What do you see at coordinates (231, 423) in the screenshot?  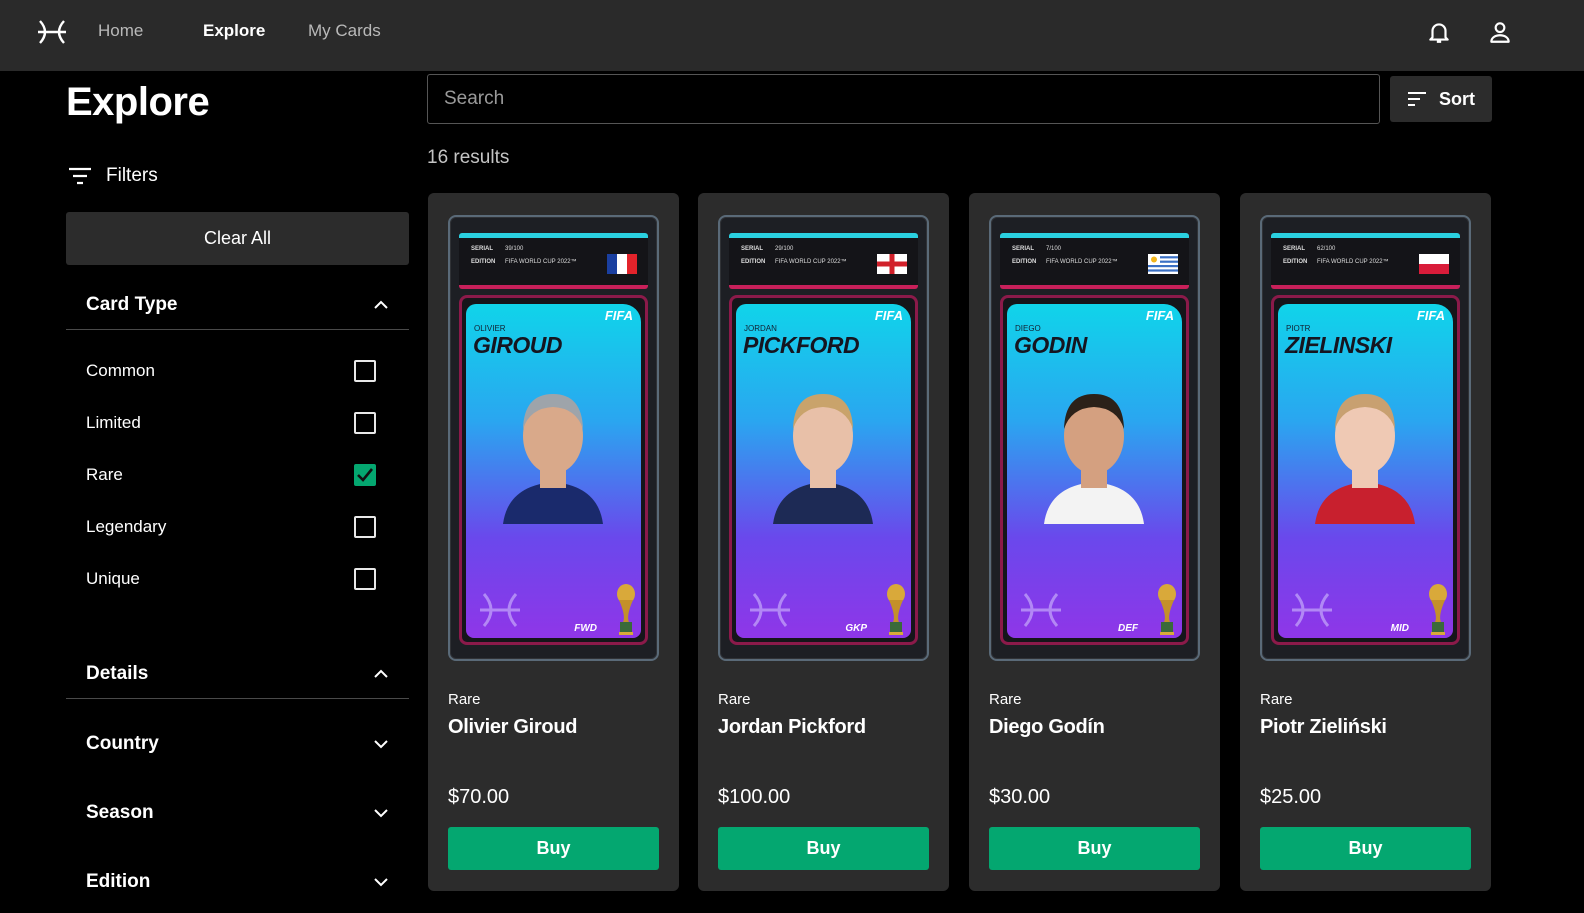 I see `card-type-option: Limited` at bounding box center [231, 423].